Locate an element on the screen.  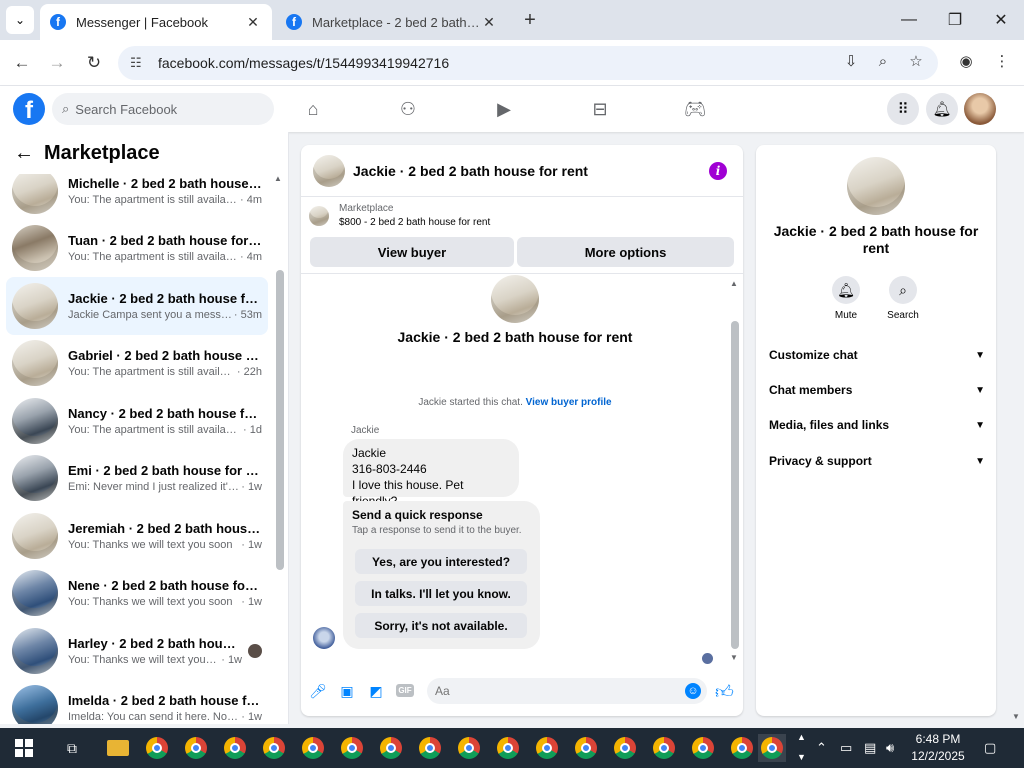
quick-reply-button: Yes, are you interested? is located at coordinates (441, 561).